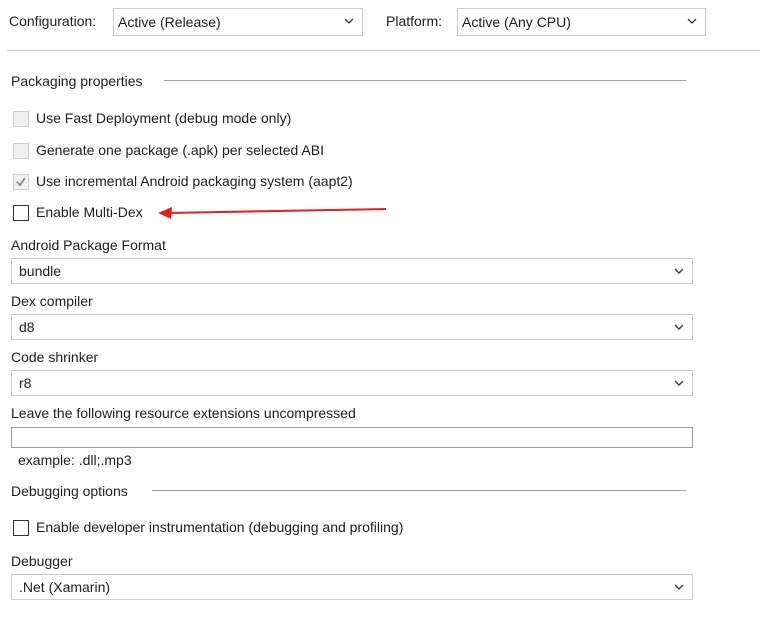 This screenshot has width=760, height=620. I want to click on configuration-dropdown: Active (Release), so click(238, 22).